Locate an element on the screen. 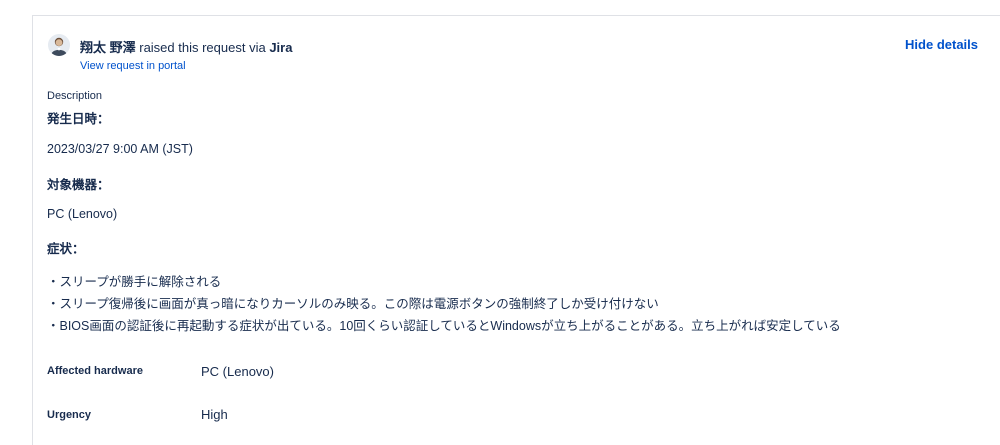  request-channel: Jira is located at coordinates (281, 47).